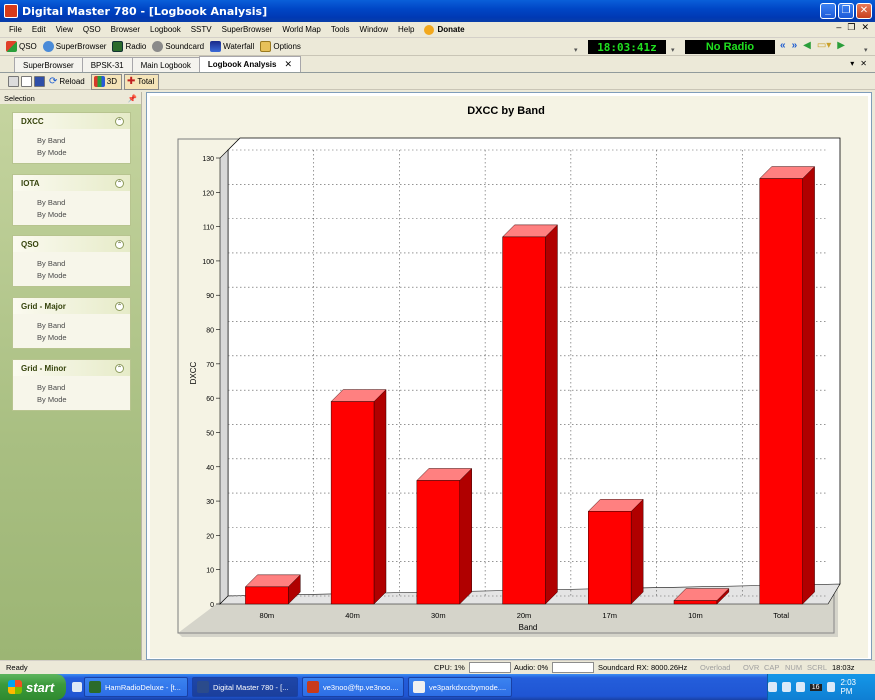 This screenshot has height=700, width=875. I want to click on qso-label: QSO, so click(28, 46).